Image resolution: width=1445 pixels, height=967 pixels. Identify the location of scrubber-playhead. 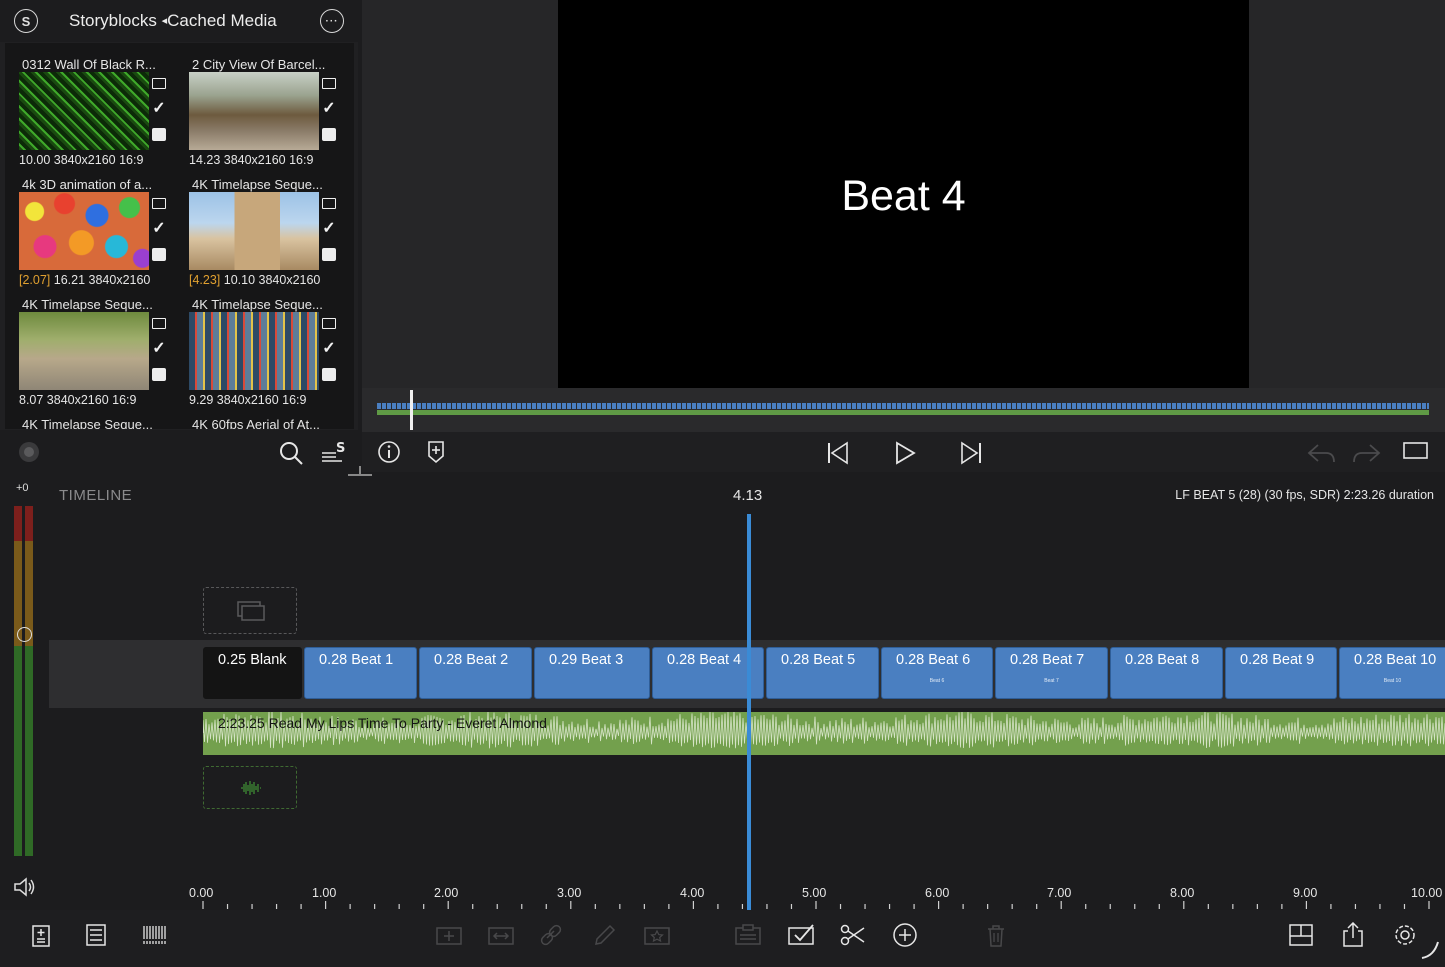
(411, 410).